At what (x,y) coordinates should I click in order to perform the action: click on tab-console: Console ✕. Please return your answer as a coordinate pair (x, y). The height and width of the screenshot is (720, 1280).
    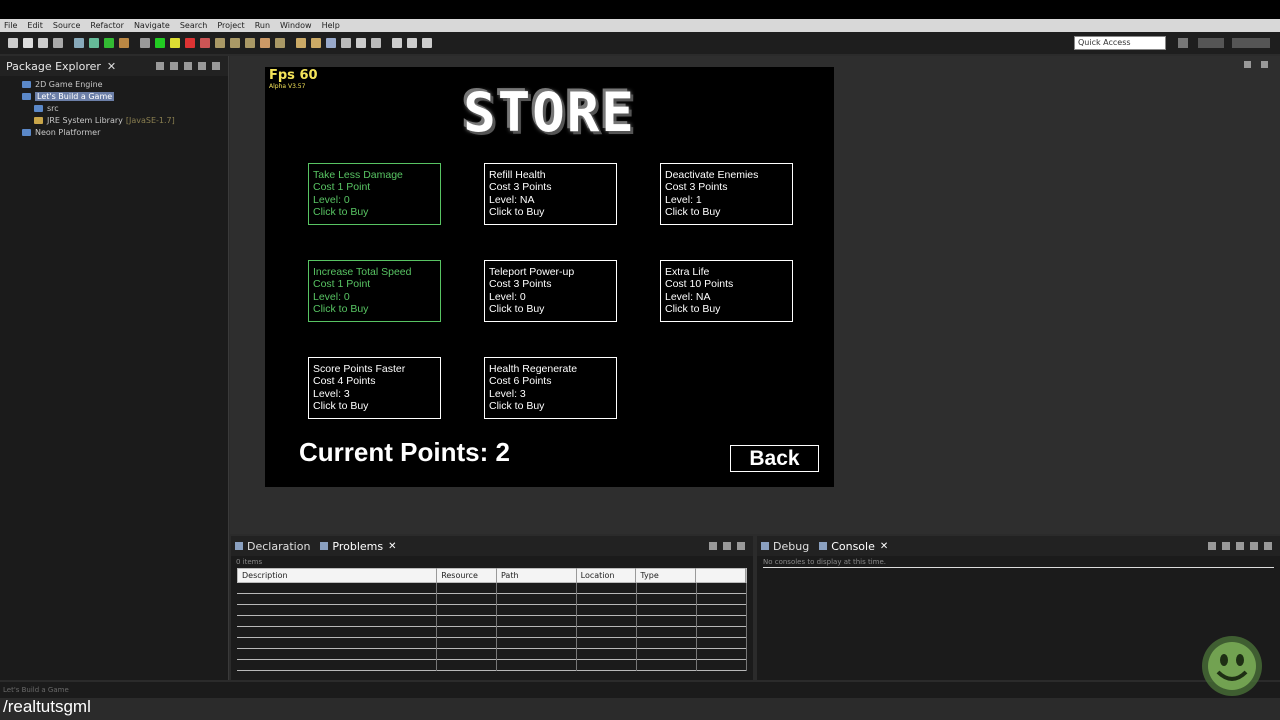
    Looking at the image, I should click on (853, 546).